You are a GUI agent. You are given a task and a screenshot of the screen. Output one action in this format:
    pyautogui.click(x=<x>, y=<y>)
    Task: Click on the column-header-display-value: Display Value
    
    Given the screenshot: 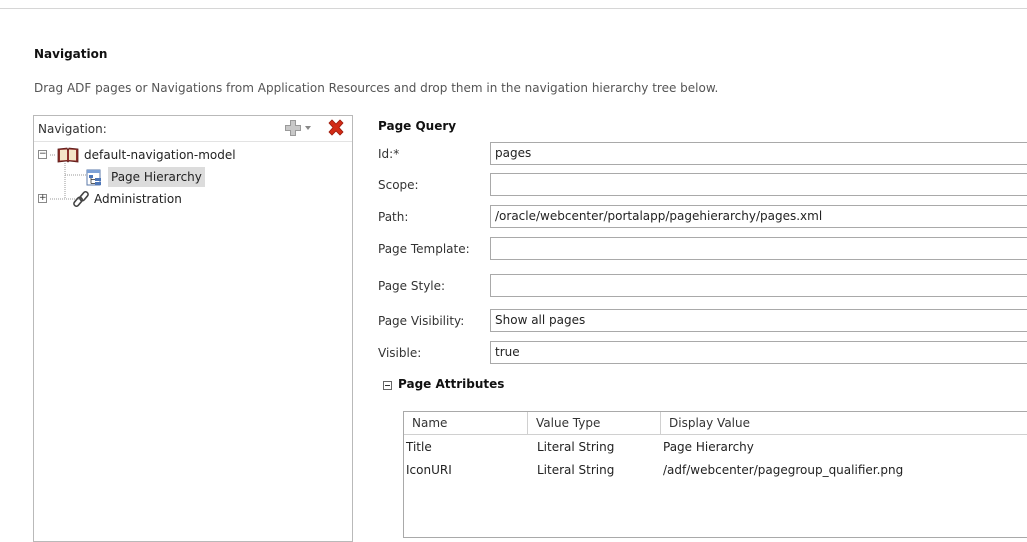 What is the action you would take?
    pyautogui.click(x=844, y=423)
    